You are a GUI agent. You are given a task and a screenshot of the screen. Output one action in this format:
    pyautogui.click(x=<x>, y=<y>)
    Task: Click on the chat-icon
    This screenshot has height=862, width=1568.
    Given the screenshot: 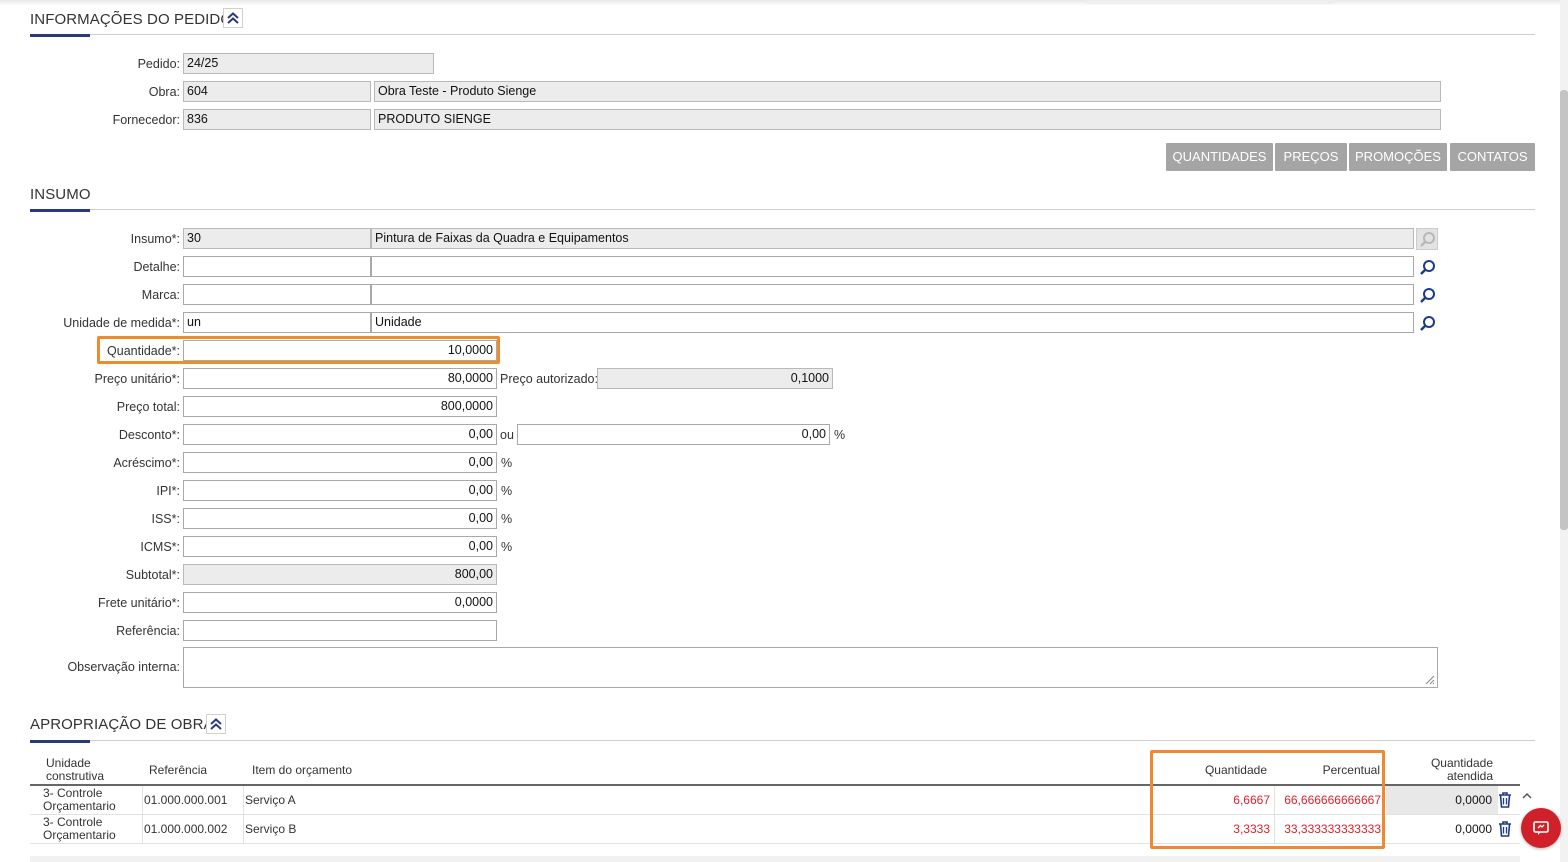 What is the action you would take?
    pyautogui.click(x=1541, y=828)
    